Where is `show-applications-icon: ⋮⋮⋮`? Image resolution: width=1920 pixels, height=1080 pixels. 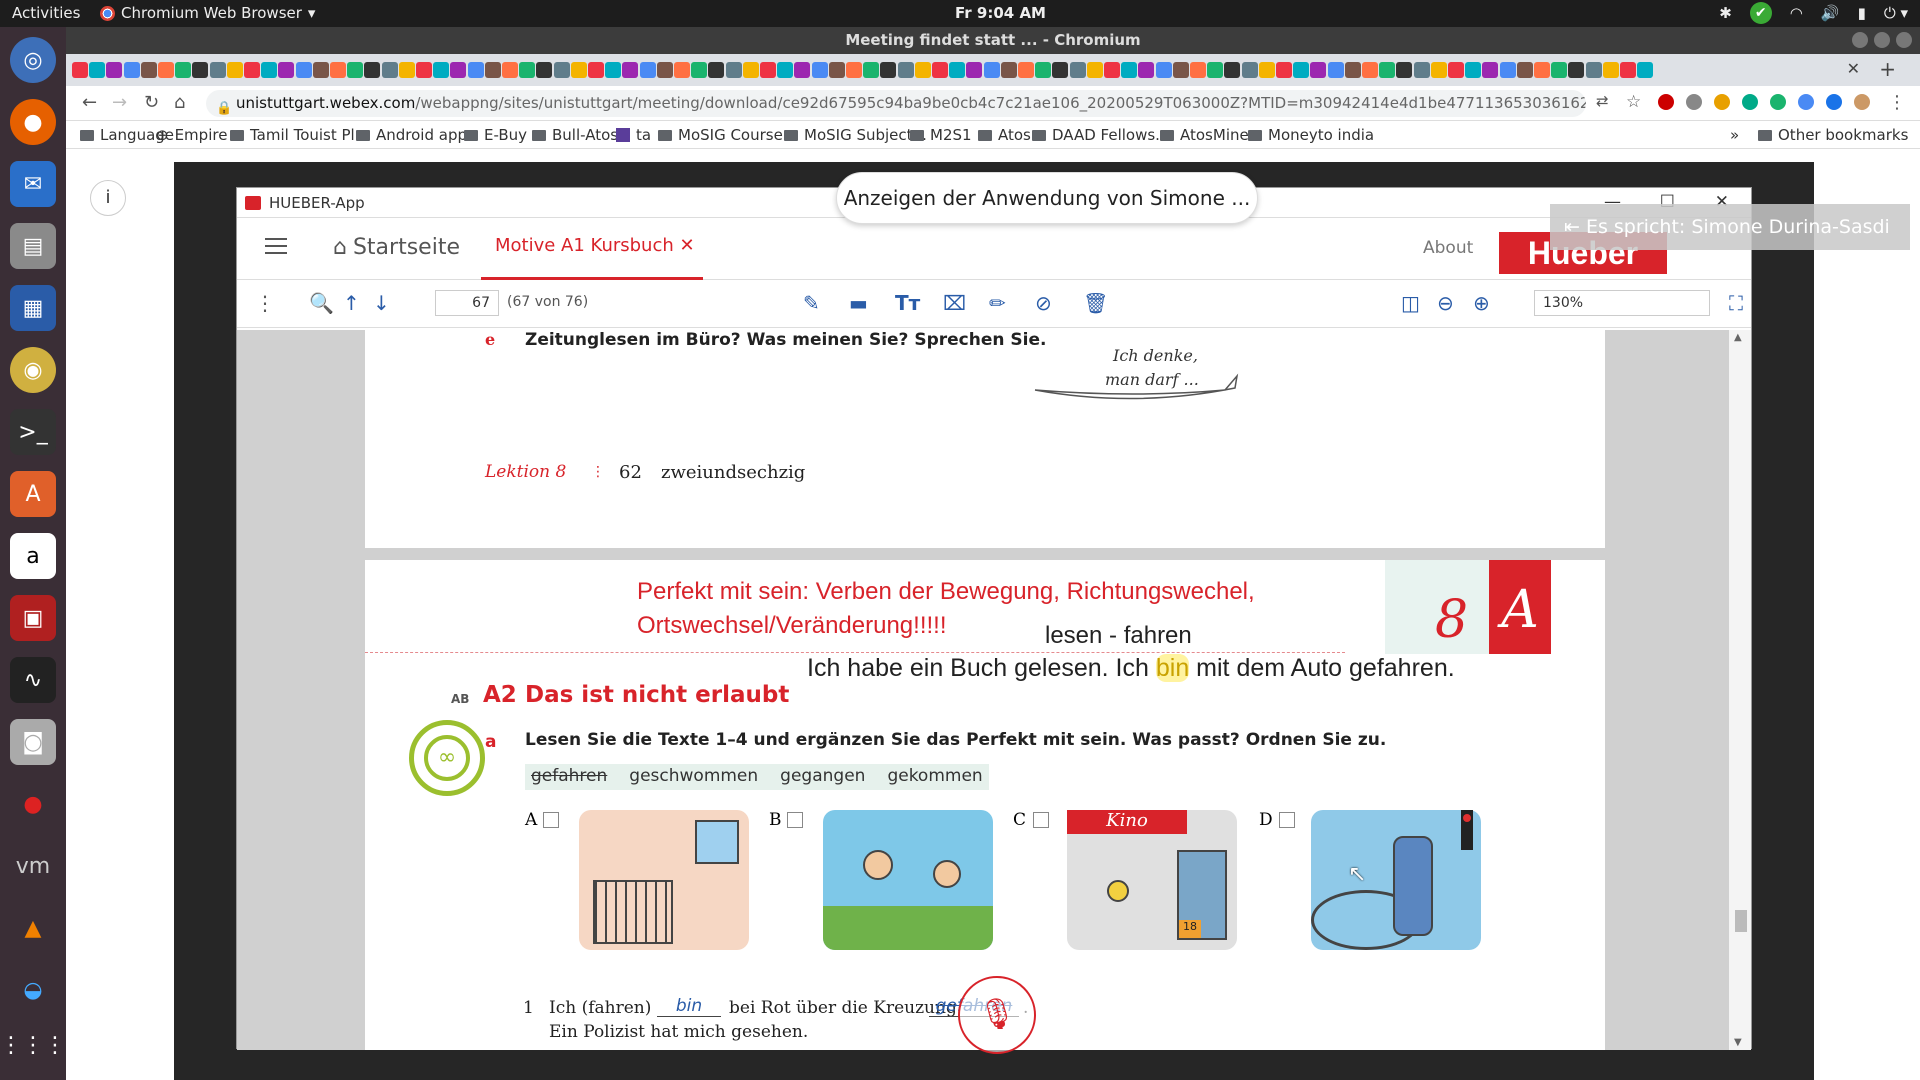 show-applications-icon: ⋮⋮⋮ is located at coordinates (33, 1045).